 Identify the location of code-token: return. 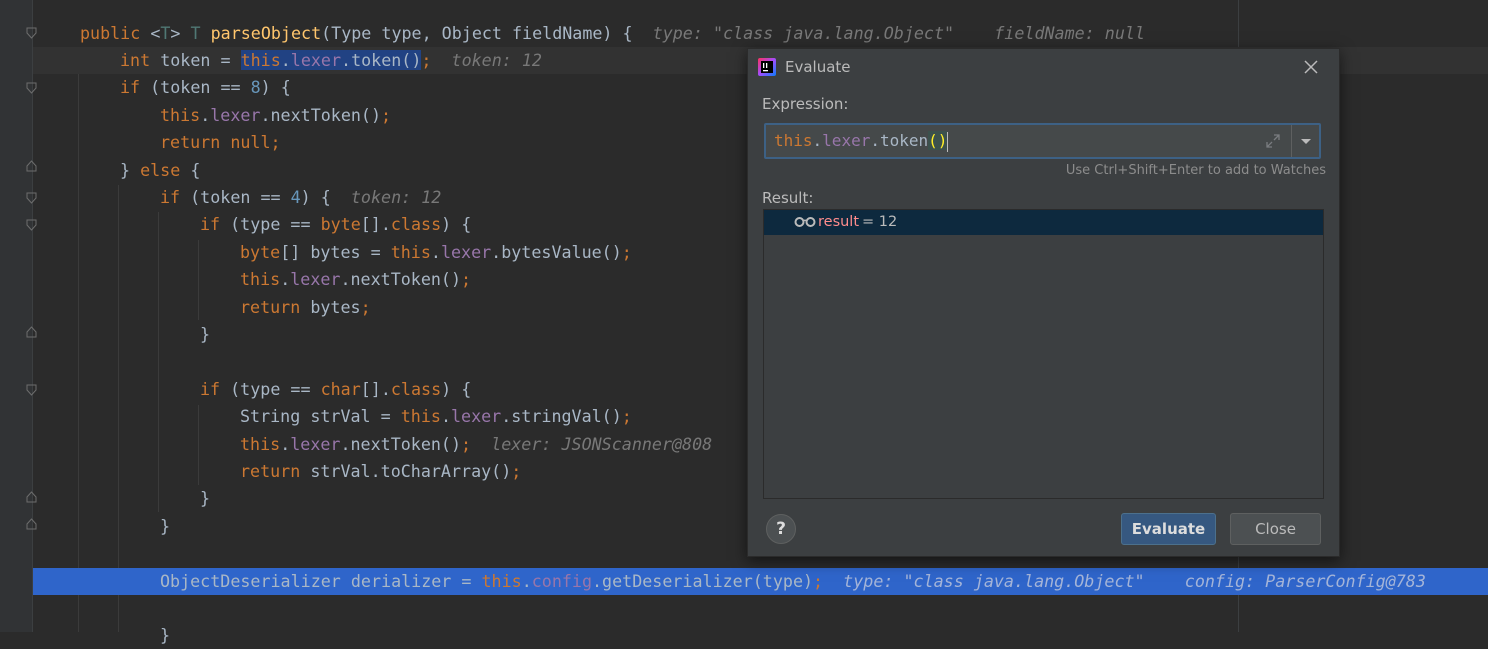
(275, 470).